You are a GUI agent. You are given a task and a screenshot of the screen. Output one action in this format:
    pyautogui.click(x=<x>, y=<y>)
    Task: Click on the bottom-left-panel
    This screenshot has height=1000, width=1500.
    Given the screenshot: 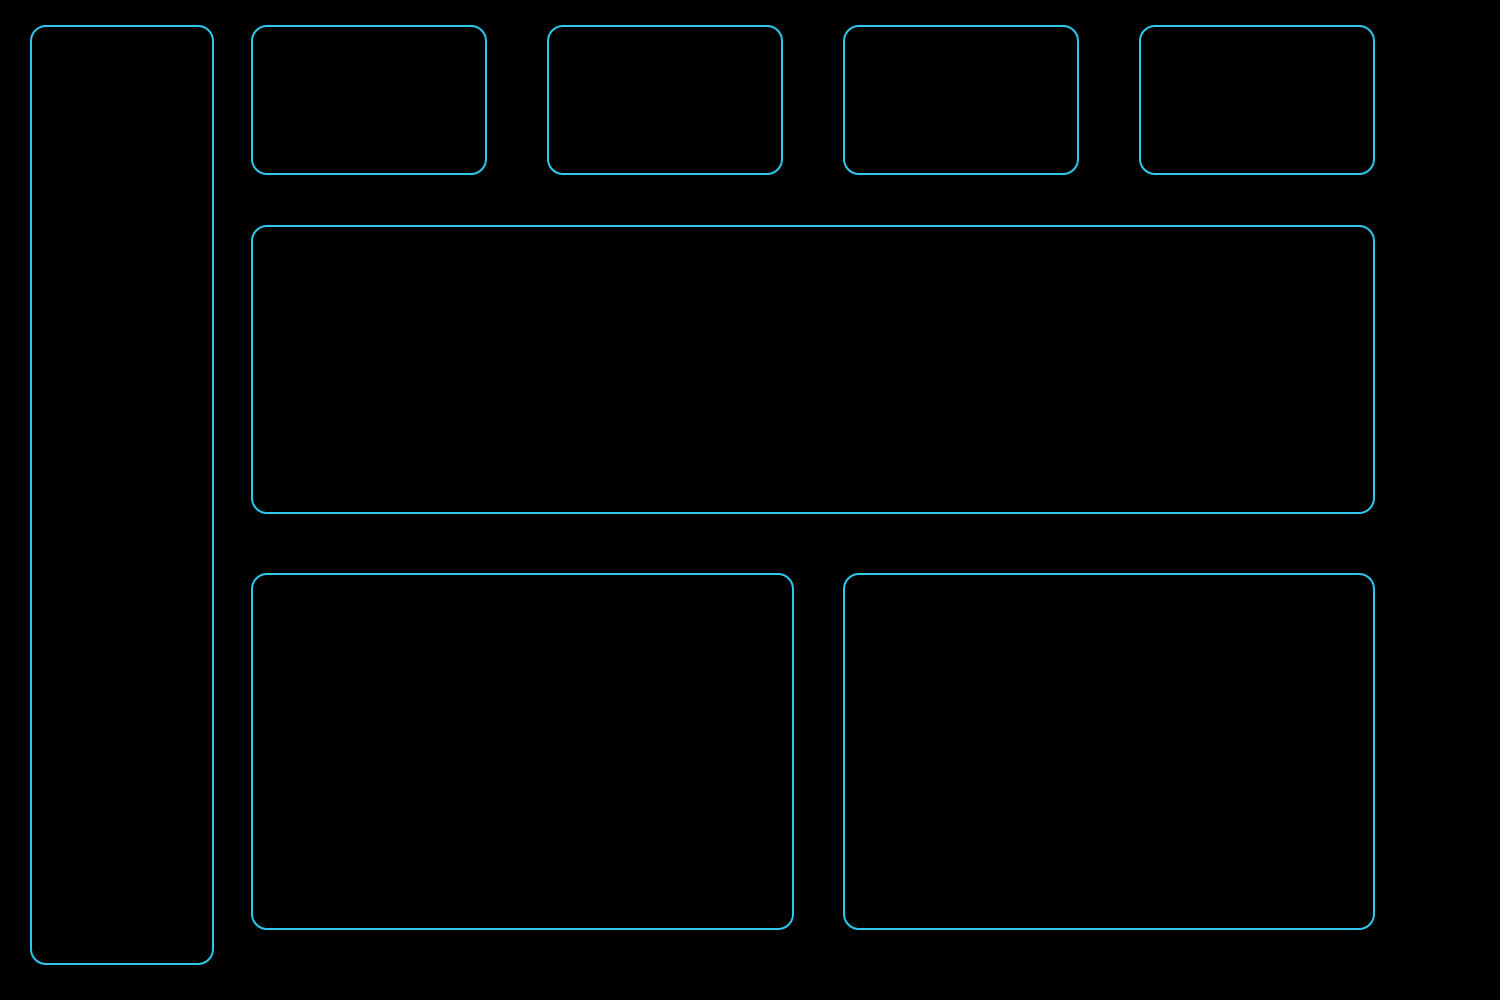 What is the action you would take?
    pyautogui.click(x=522, y=751)
    